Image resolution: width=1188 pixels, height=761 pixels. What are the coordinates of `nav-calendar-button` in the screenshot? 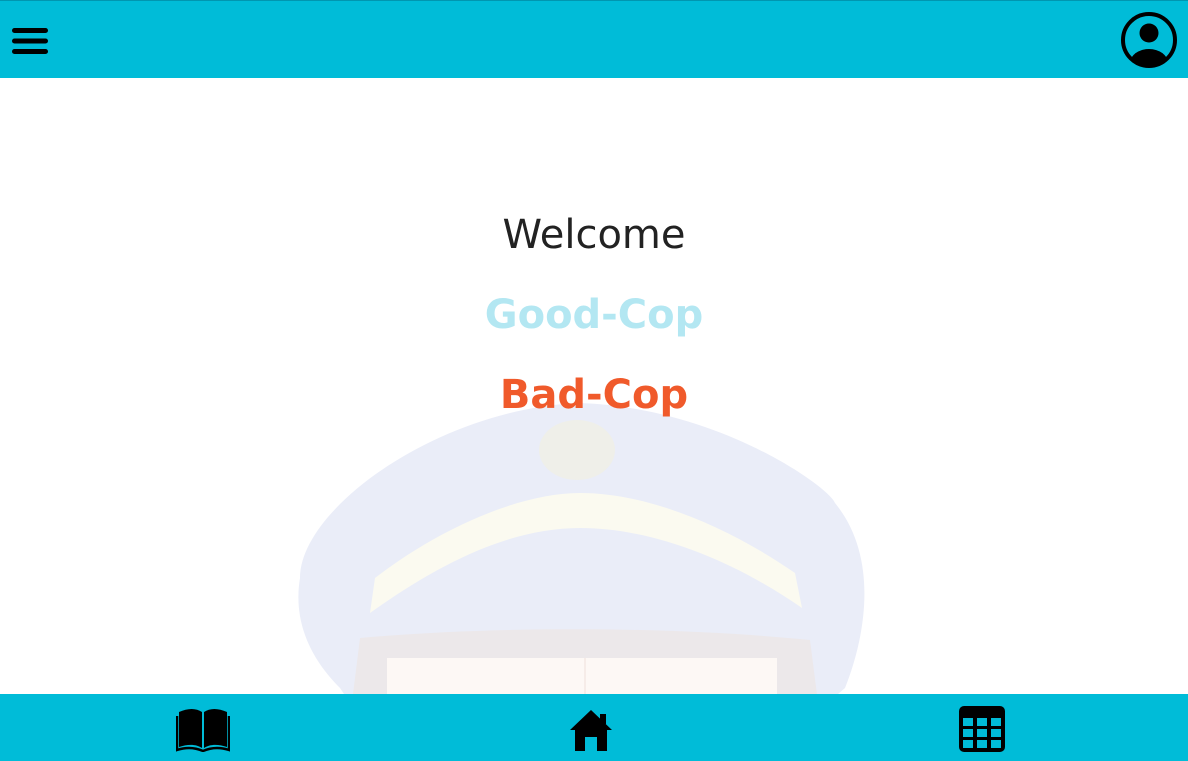 It's located at (982, 729).